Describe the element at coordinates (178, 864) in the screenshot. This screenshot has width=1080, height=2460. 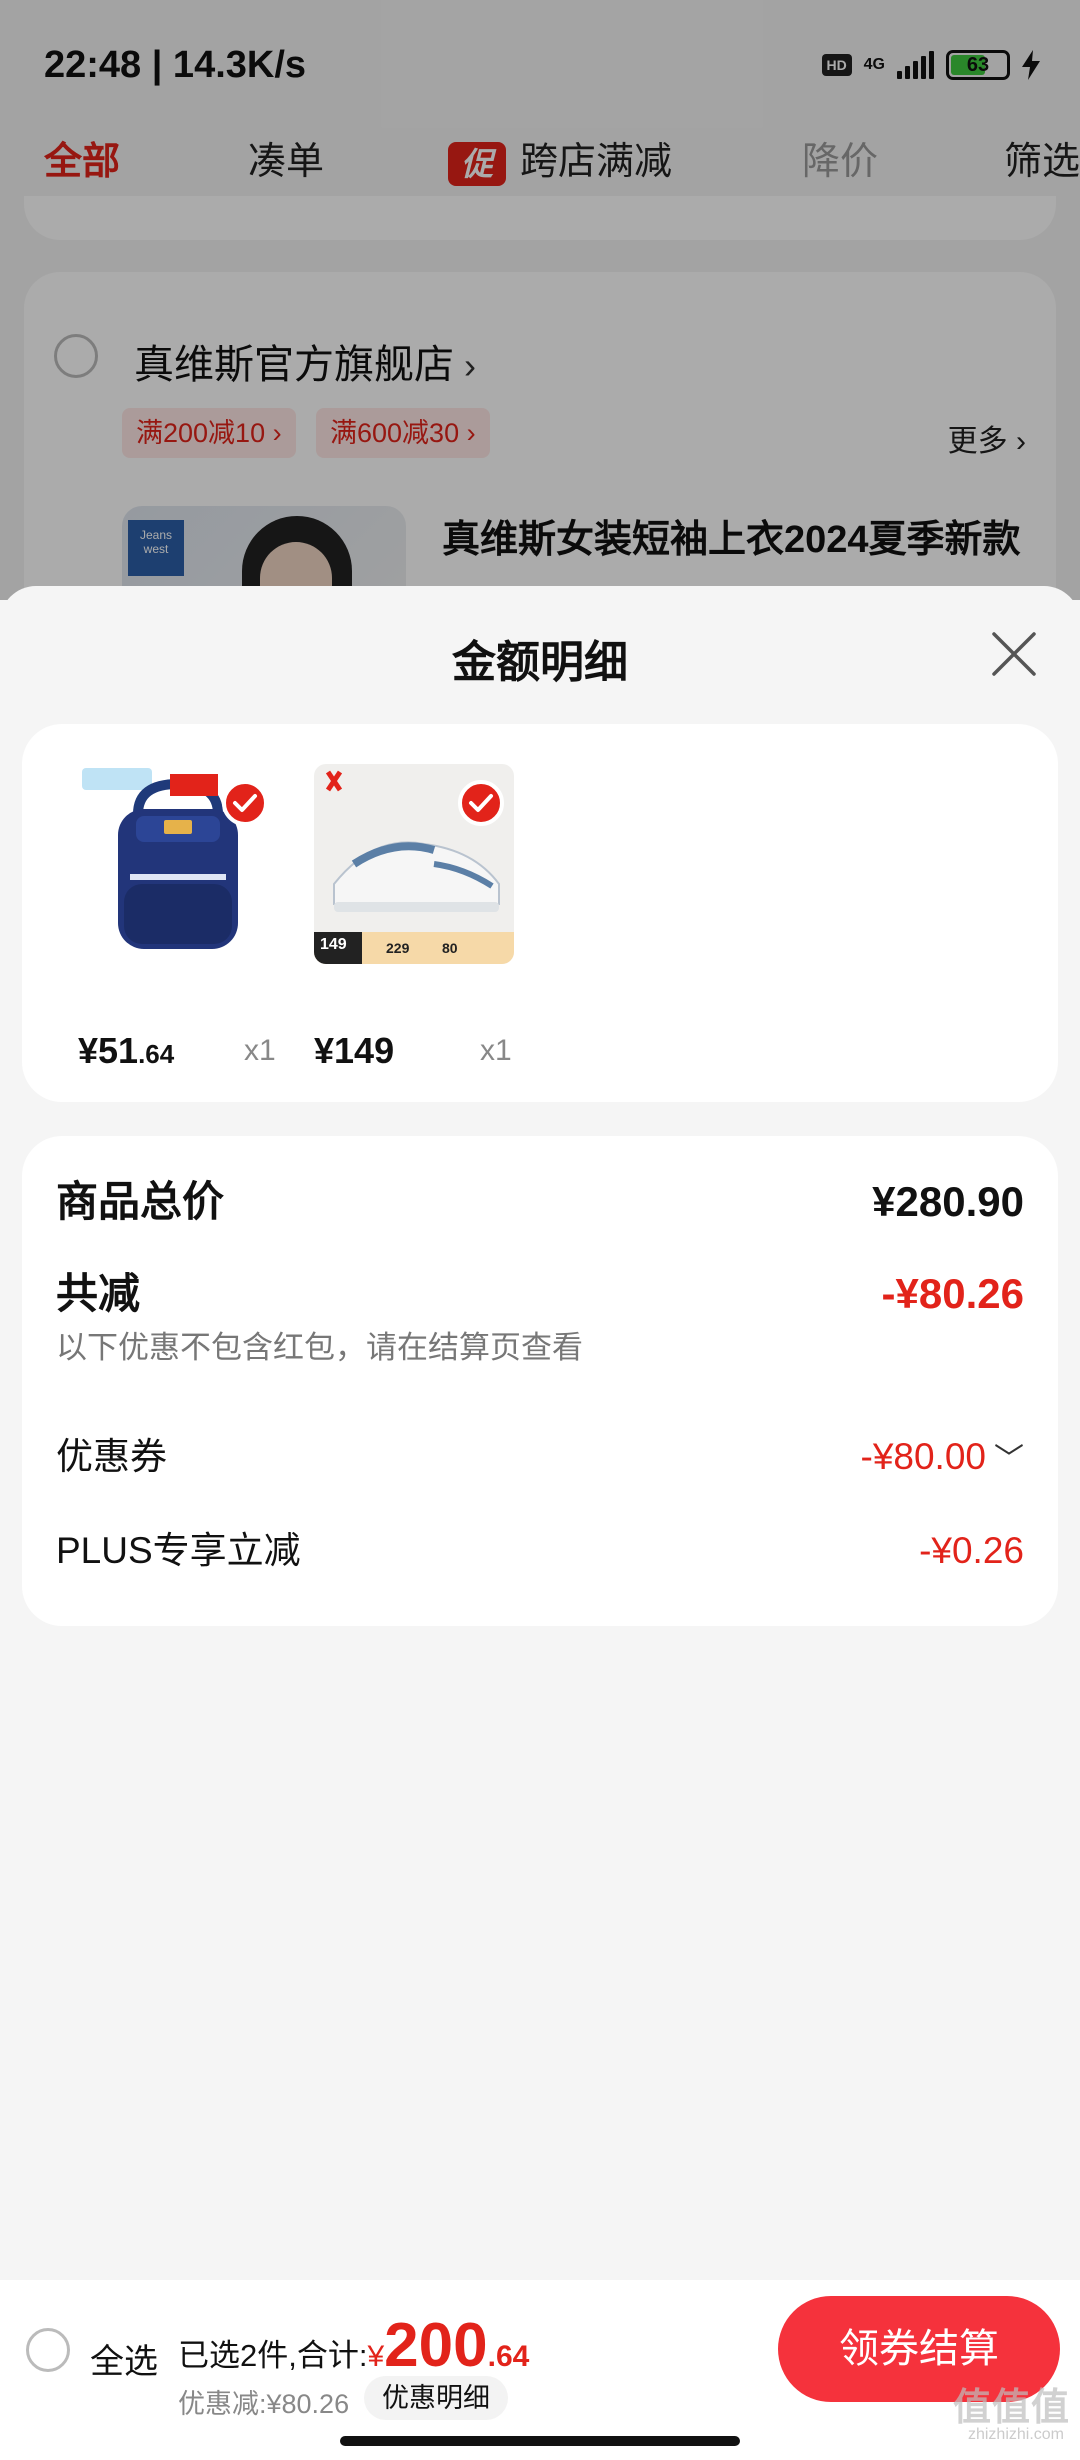
I see `backpack-image` at that location.